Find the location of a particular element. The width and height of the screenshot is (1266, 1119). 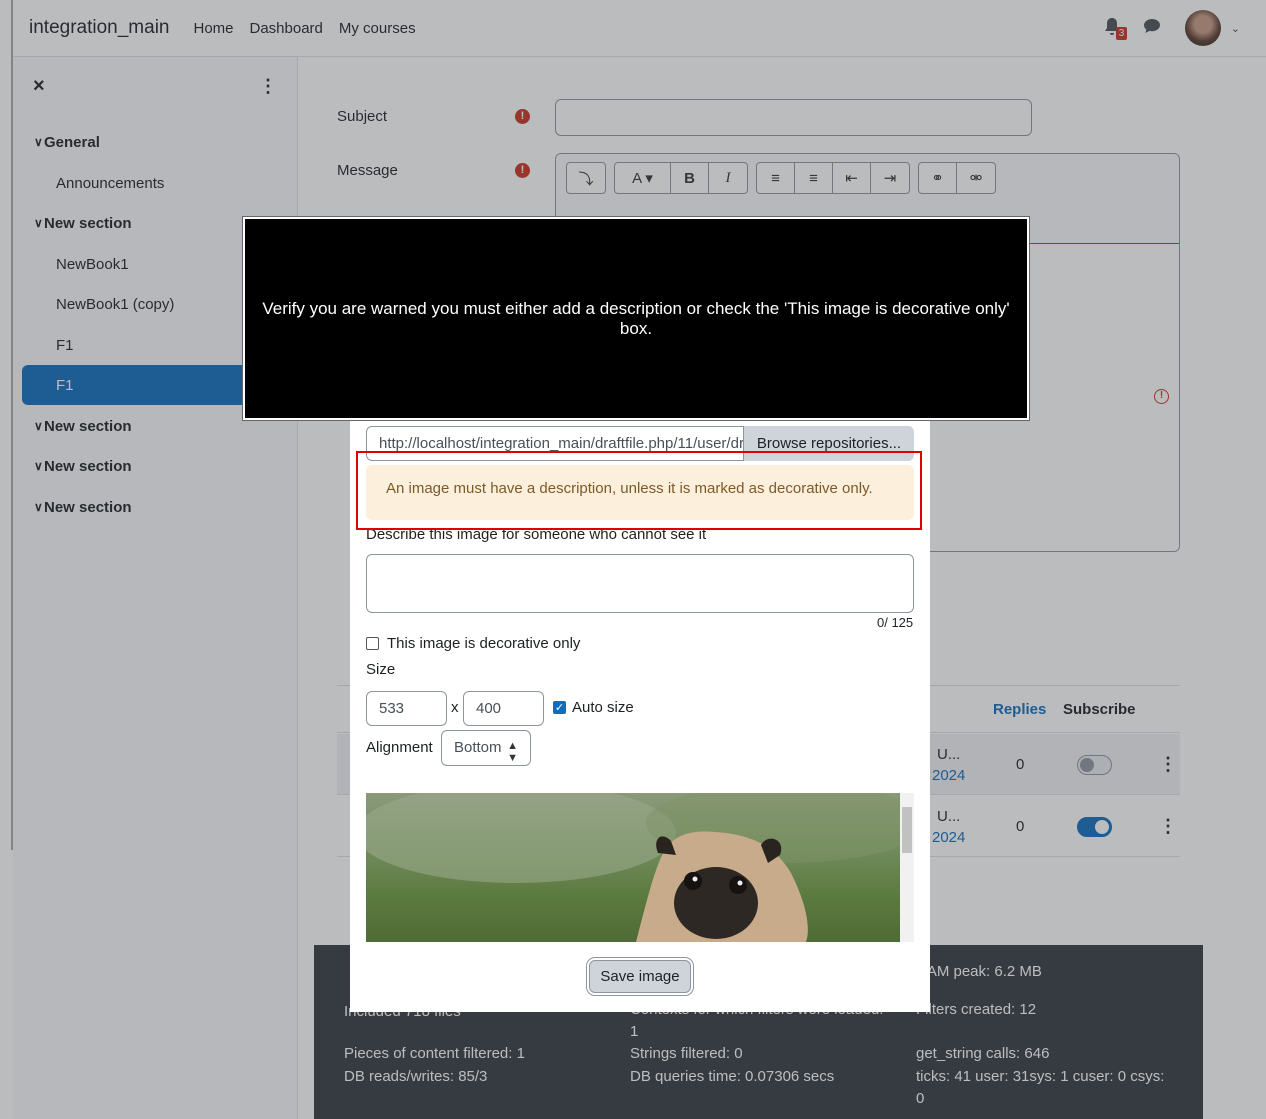

character-counter: 0/ 125 is located at coordinates (895, 622).